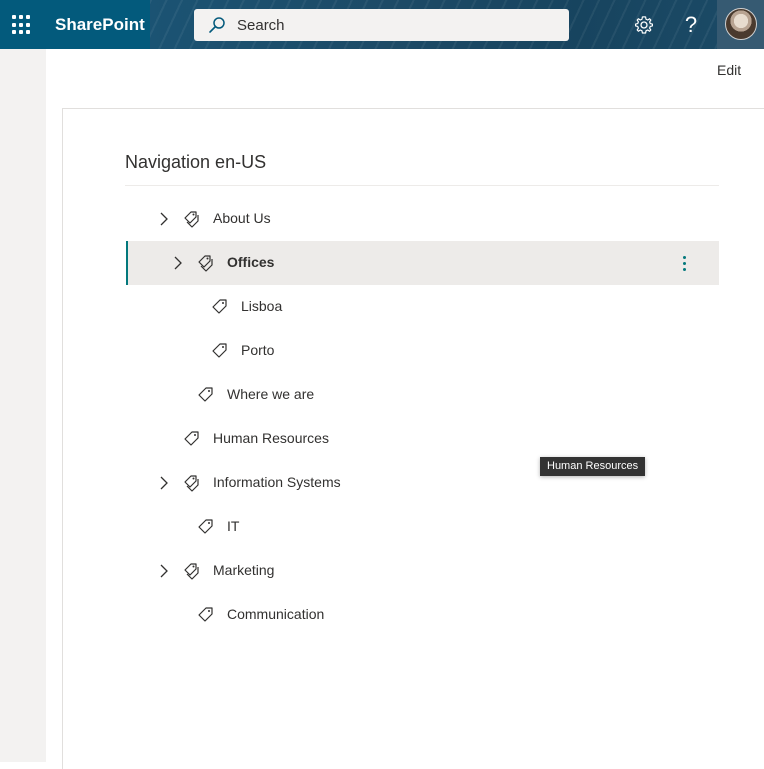  What do you see at coordinates (422, 615) in the screenshot?
I see `nav-item-communication: Communication` at bounding box center [422, 615].